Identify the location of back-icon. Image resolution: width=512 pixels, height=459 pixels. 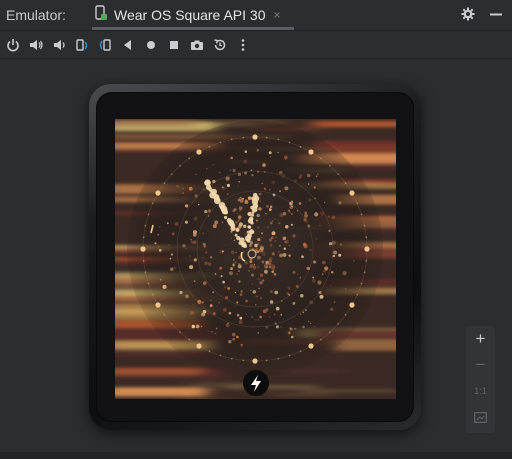
(127, 45).